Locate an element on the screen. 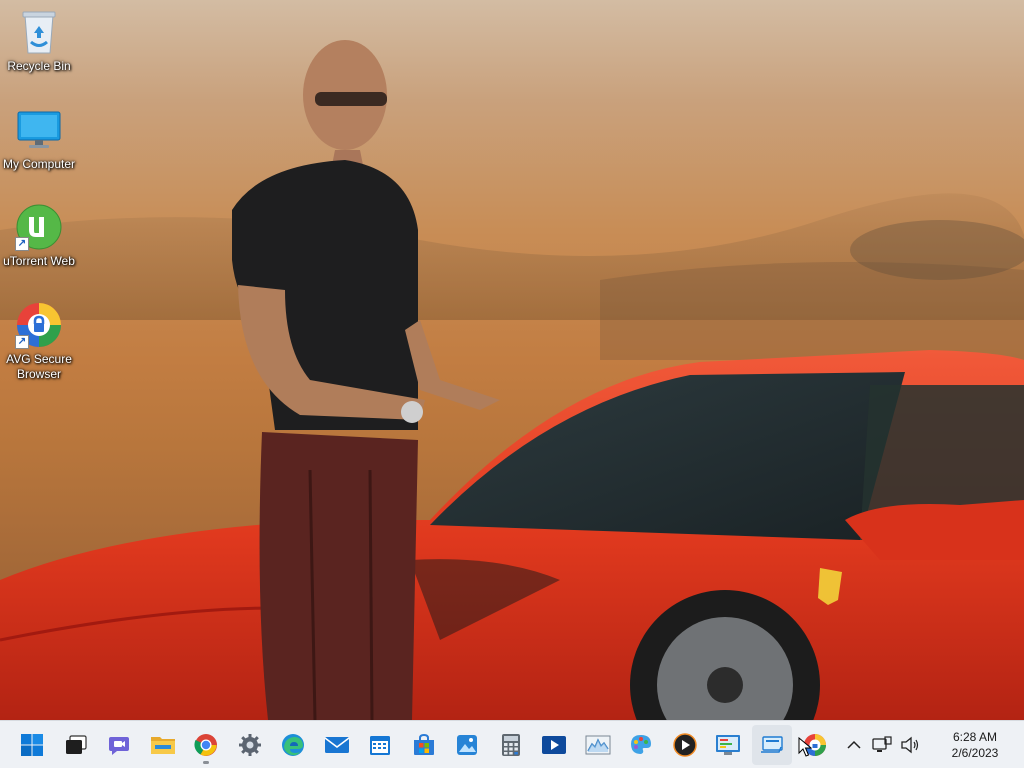 This screenshot has width=1024, height=768. remote-desktop-button is located at coordinates (771, 745).